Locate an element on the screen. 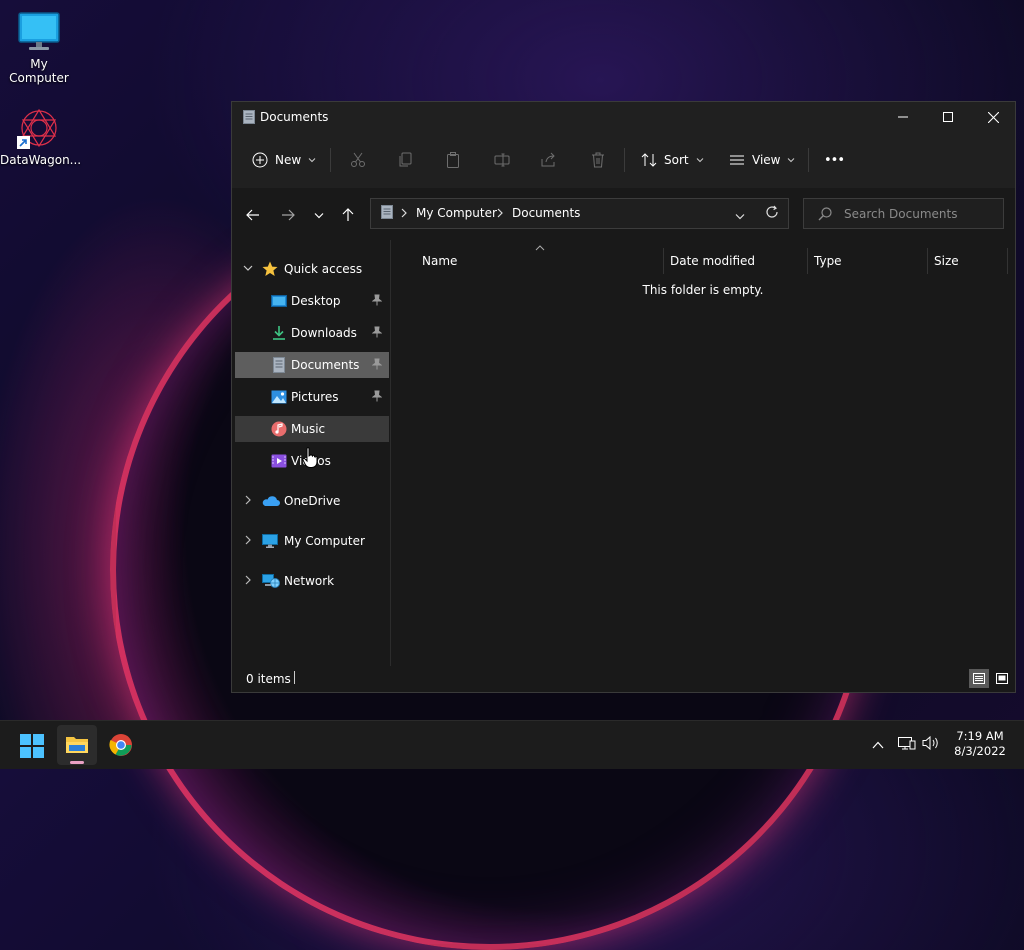 The width and height of the screenshot is (1024, 950). search-input is located at coordinates (919, 214).